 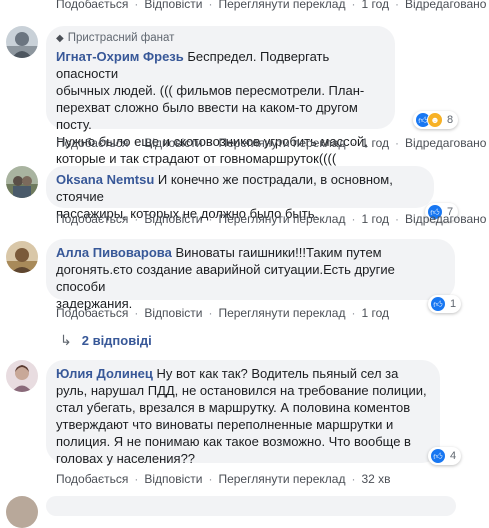 What do you see at coordinates (277, 373) in the screenshot?
I see `comment-line: Ну вот как так? Водитель пьяный сел за` at bounding box center [277, 373].